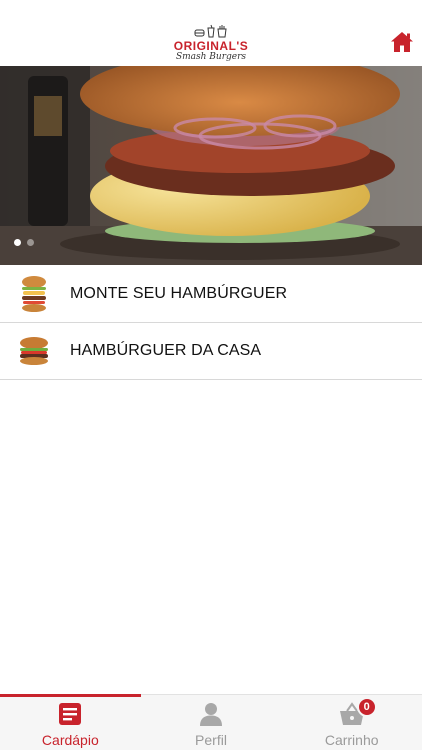 The width and height of the screenshot is (422, 750). Describe the element at coordinates (70, 740) in the screenshot. I see `tab-label: Cardápio` at that location.